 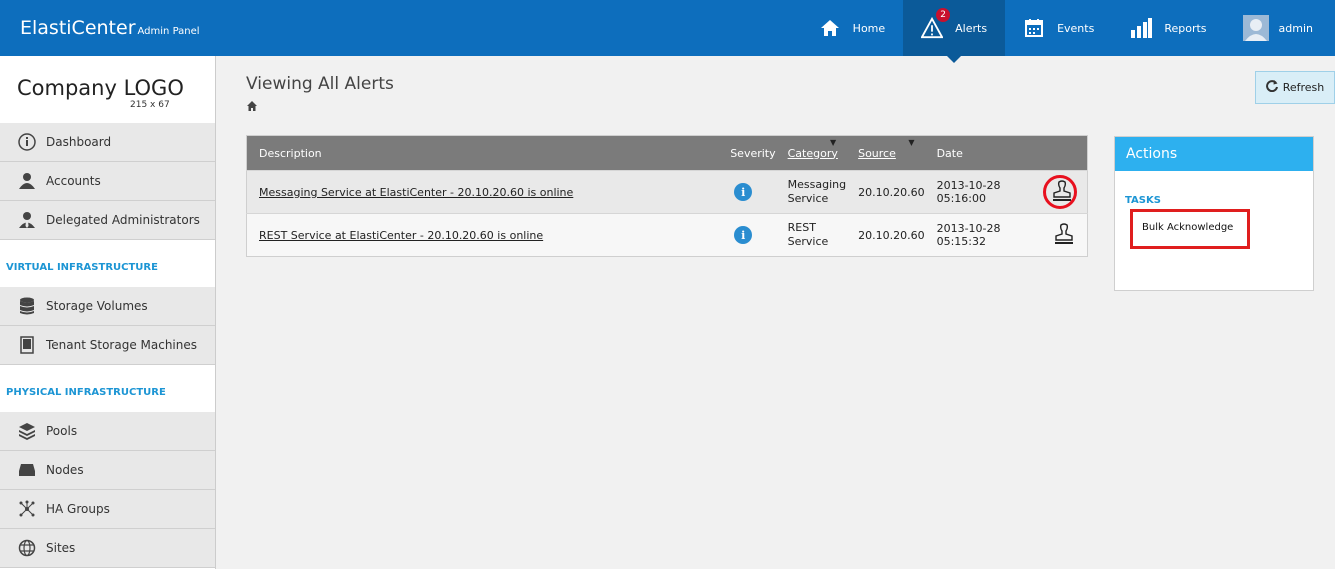 I want to click on top-nav: Home 2 Alerts Events Reports admin, so click(x=1068, y=31).